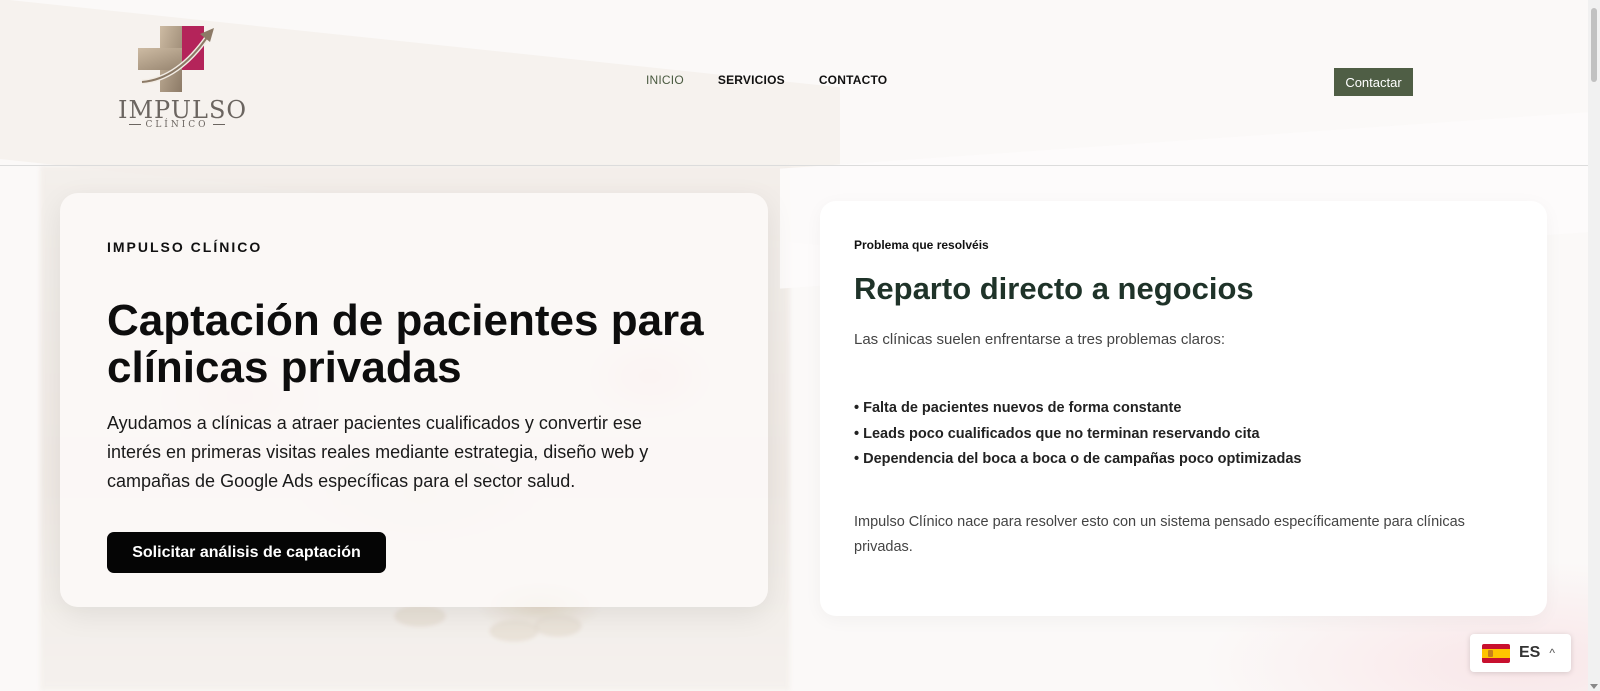  I want to click on main-nav: INICIO SERVICIOS CONTACTO, so click(766, 80).